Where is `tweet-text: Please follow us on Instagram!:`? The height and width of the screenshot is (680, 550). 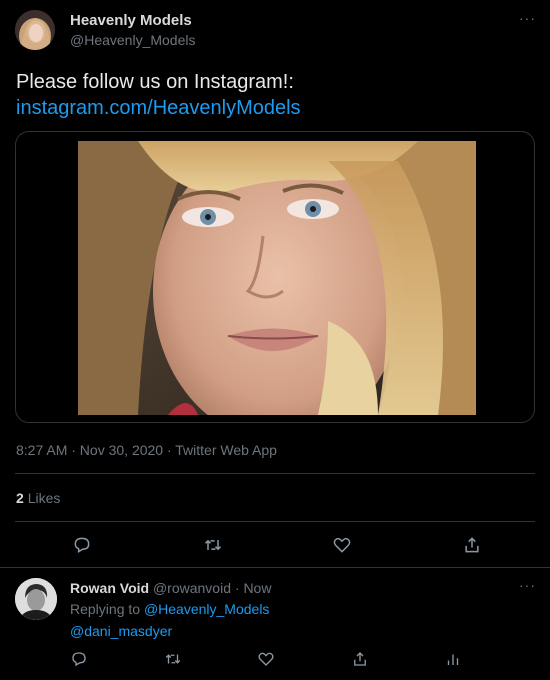
tweet-text: Please follow us on Instagram!: is located at coordinates (155, 82).